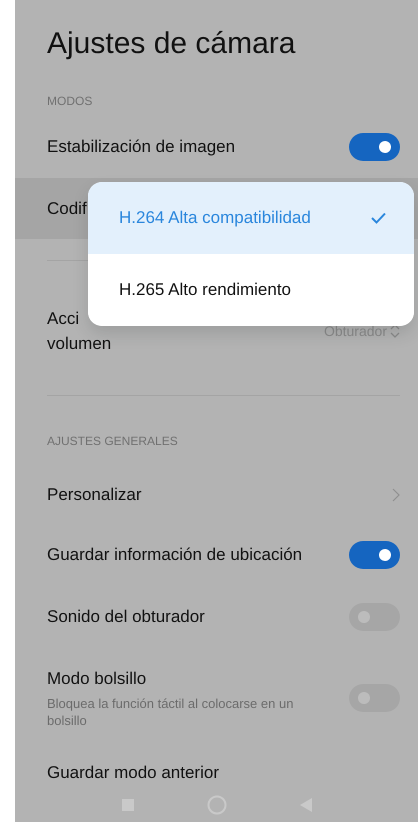  I want to click on section-header: AJUSTES GENERALES, so click(112, 441).